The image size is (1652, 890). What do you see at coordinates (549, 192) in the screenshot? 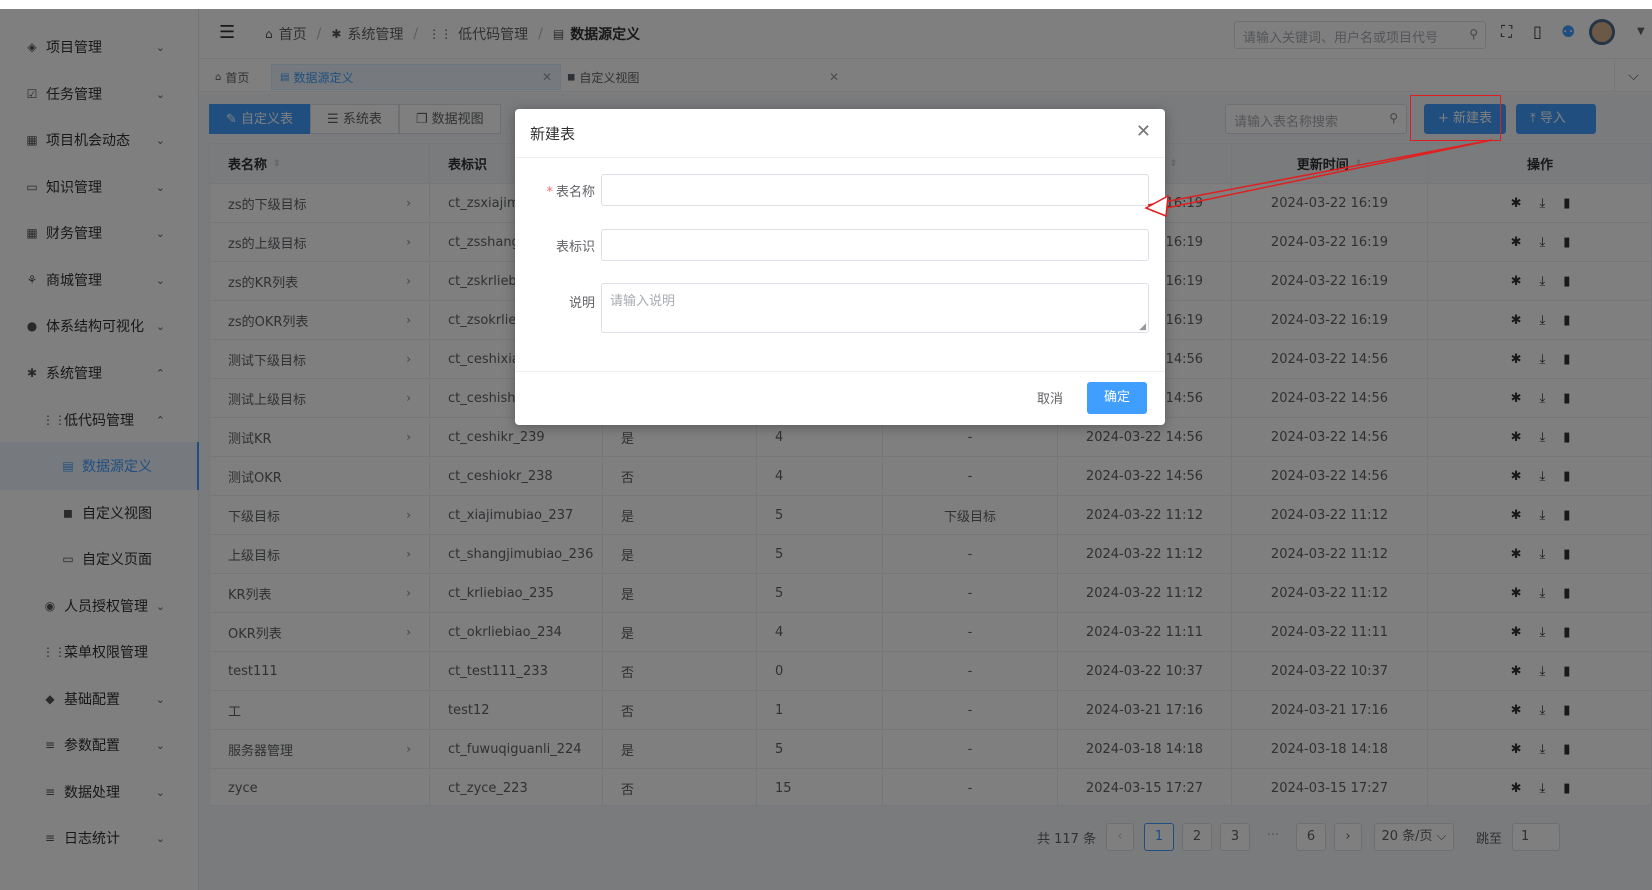
I see `required-mark: *` at bounding box center [549, 192].